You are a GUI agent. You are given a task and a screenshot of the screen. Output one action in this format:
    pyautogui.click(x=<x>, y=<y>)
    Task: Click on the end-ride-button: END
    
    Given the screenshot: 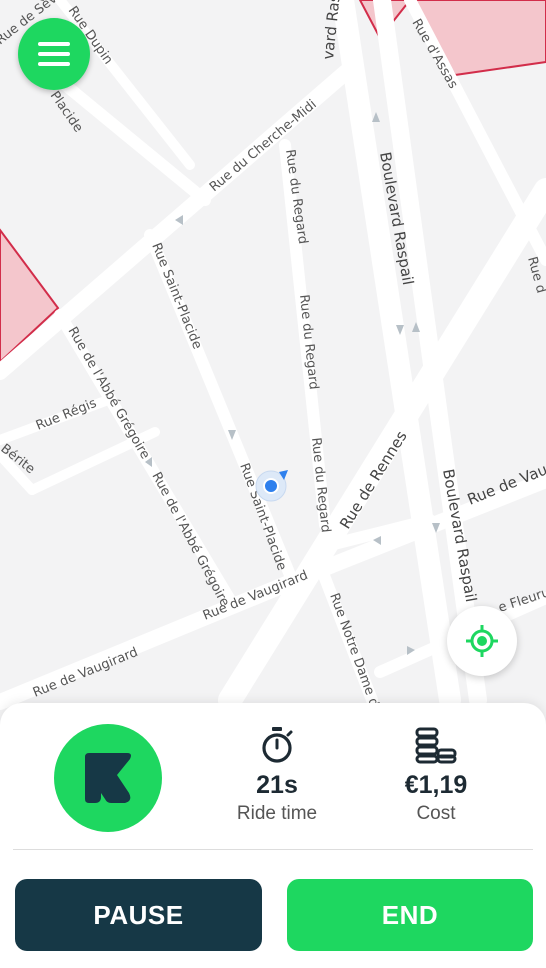 What is the action you would take?
    pyautogui.click(x=410, y=915)
    